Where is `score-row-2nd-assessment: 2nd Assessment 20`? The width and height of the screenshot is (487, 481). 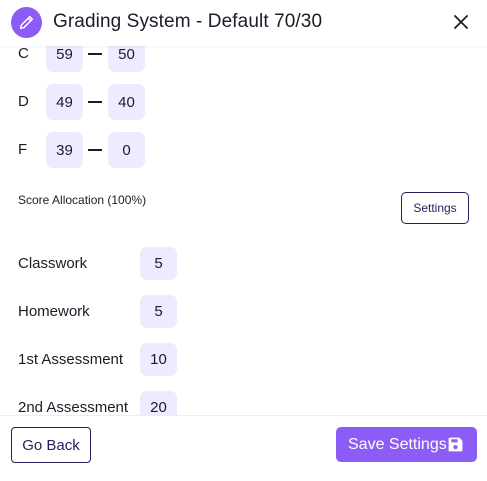
score-row-2nd-assessment: 2nd Assessment 20 is located at coordinates (100, 403).